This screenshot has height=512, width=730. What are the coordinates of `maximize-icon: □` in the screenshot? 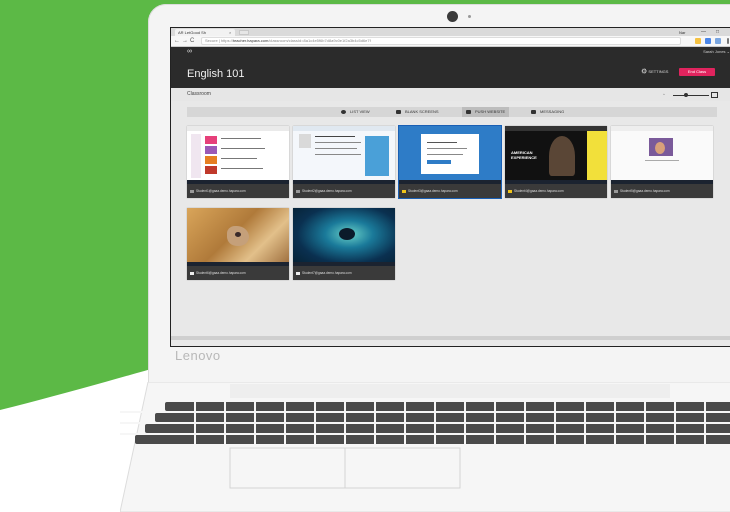 It's located at (717, 32).